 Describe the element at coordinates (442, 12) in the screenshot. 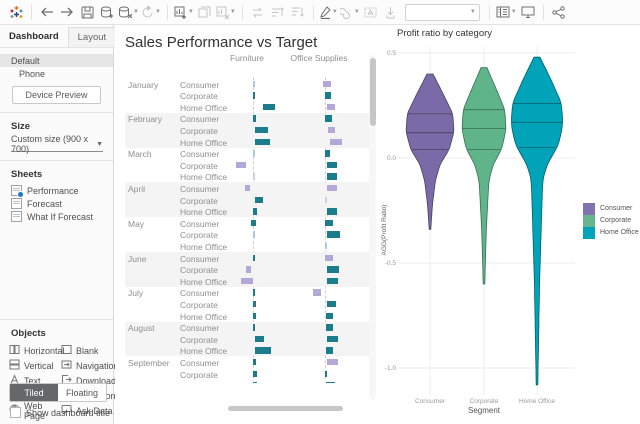

I see `fit-select: ▼` at that location.